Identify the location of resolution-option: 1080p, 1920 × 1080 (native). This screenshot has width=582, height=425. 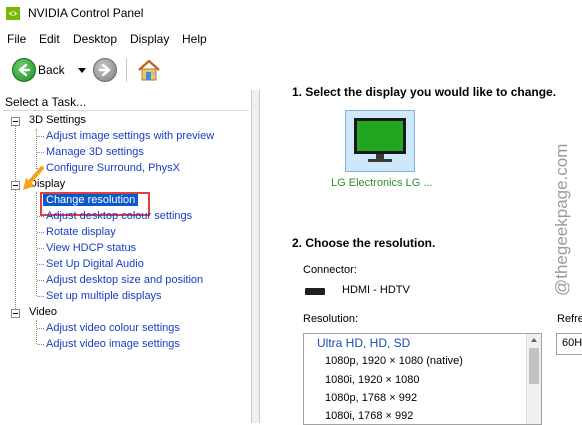
(394, 361).